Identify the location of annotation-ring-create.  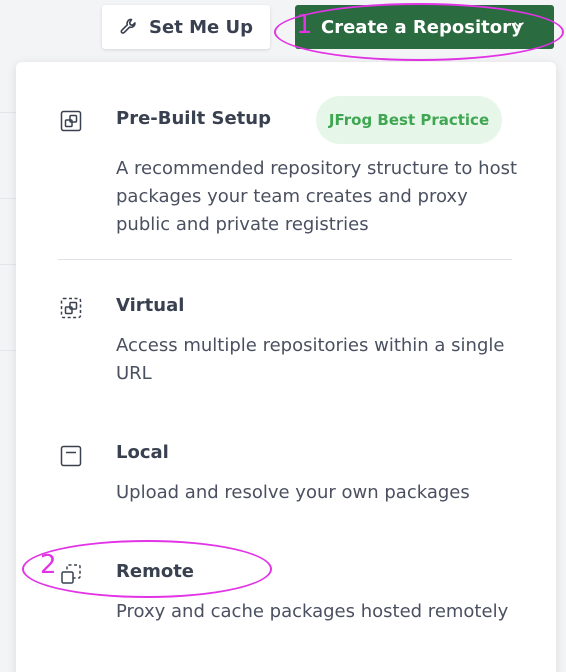
(419, 32).